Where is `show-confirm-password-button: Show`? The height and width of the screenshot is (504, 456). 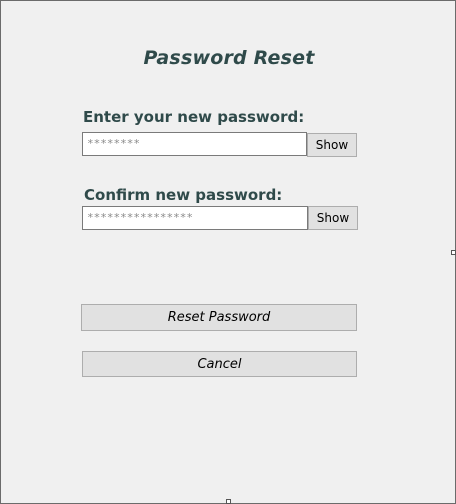
show-confirm-password-button: Show is located at coordinates (333, 218).